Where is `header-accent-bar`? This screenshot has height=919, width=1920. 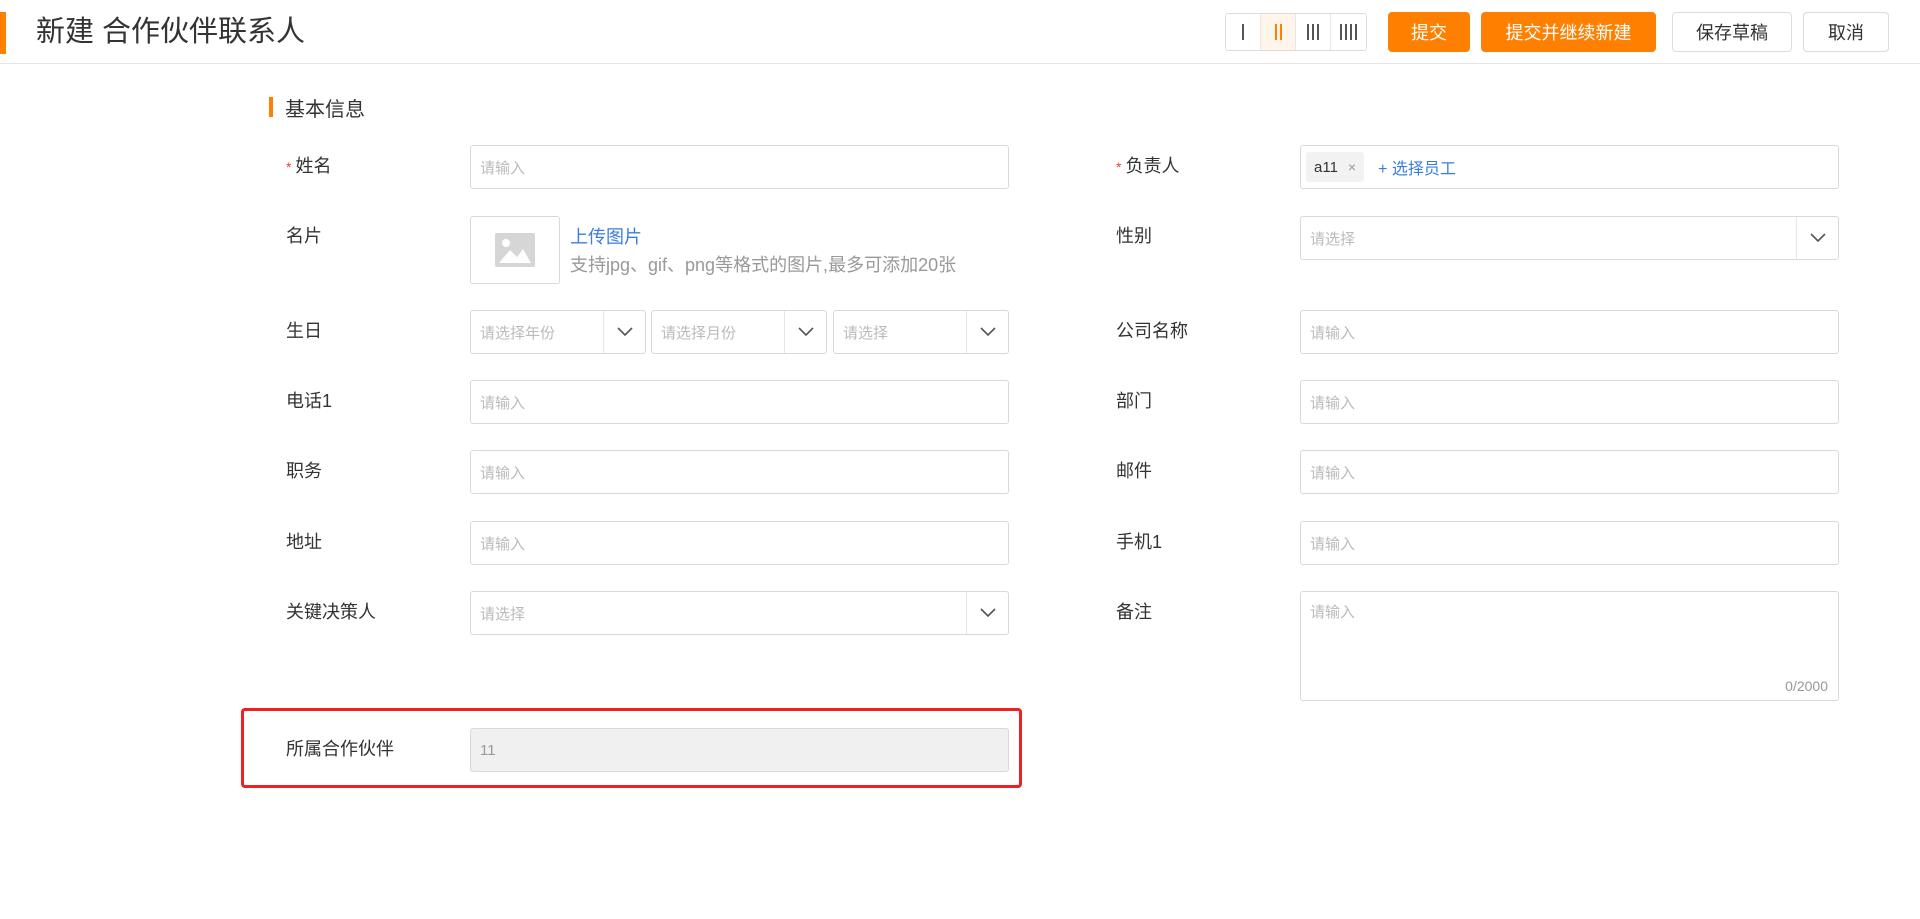 header-accent-bar is located at coordinates (3, 33).